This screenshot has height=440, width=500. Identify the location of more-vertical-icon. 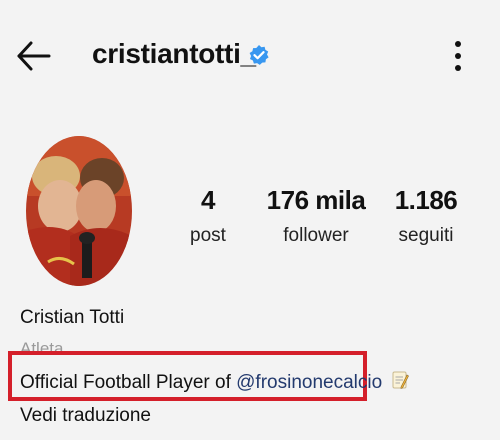
(458, 56).